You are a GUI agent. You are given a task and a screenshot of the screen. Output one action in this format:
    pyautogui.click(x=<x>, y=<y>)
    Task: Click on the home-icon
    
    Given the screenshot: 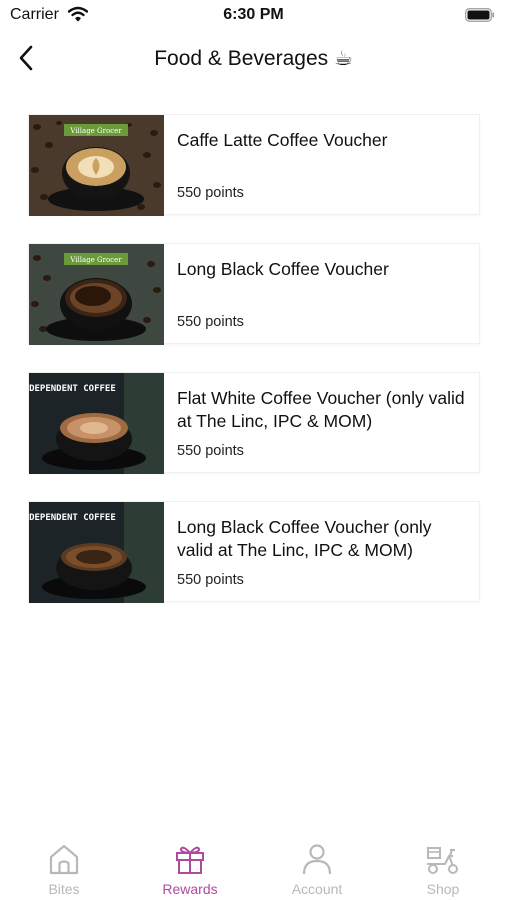 What is the action you would take?
    pyautogui.click(x=64, y=859)
    